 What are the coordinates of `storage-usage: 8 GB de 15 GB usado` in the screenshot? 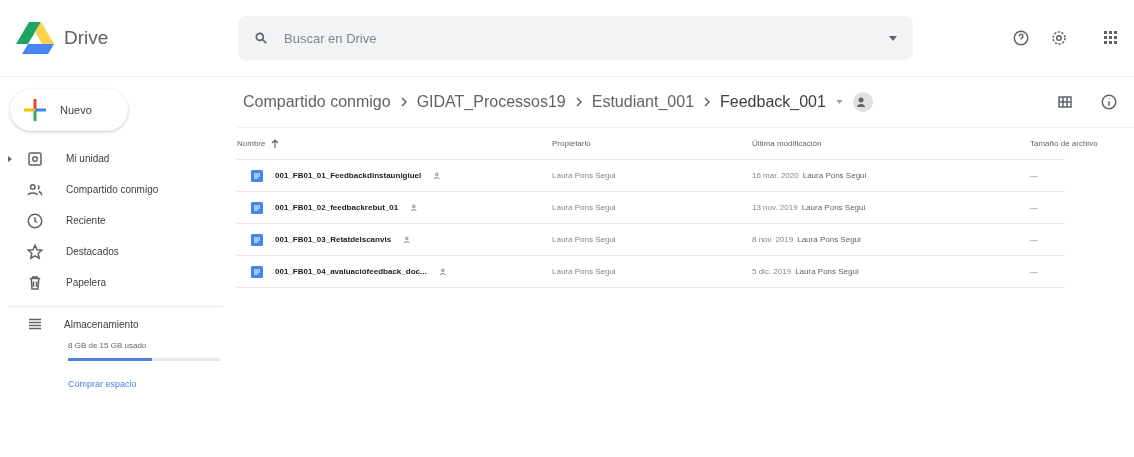 It's located at (108, 345).